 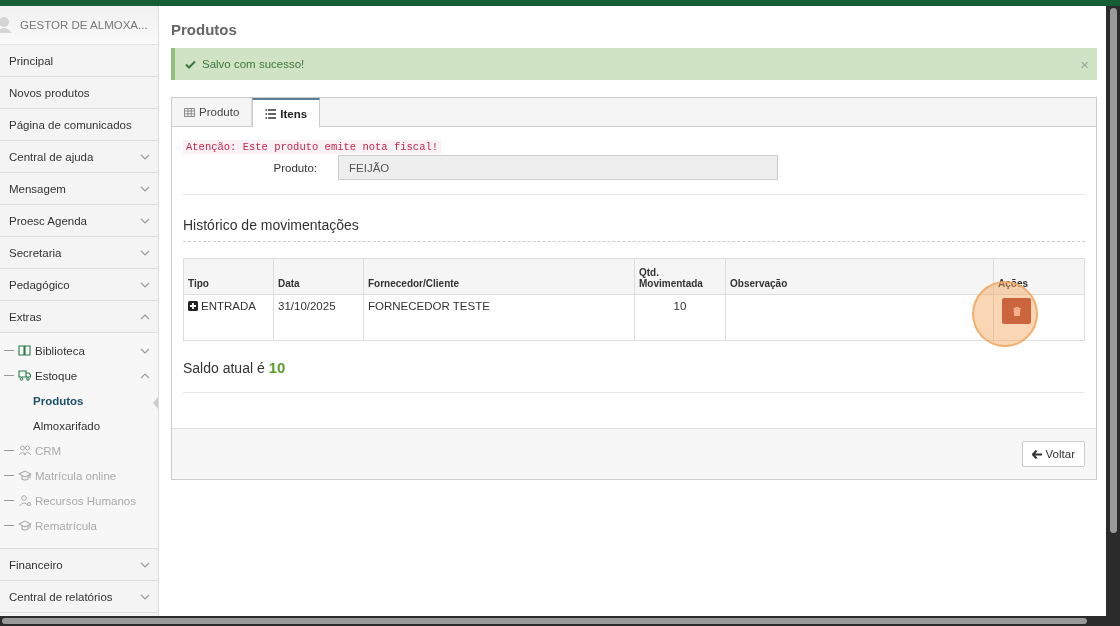 I want to click on check-icon, so click(x=190, y=64).